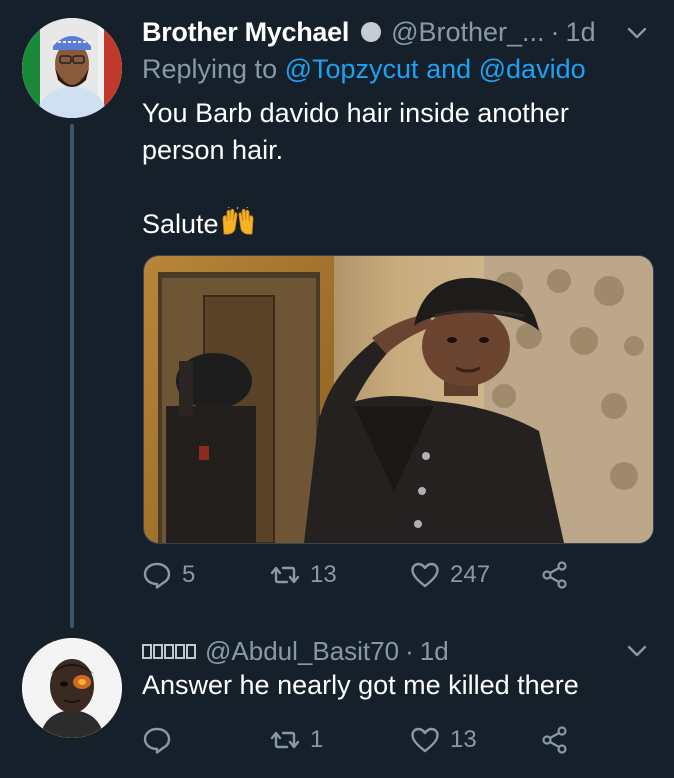 The image size is (674, 778). I want to click on retweet-count: 1, so click(317, 739).